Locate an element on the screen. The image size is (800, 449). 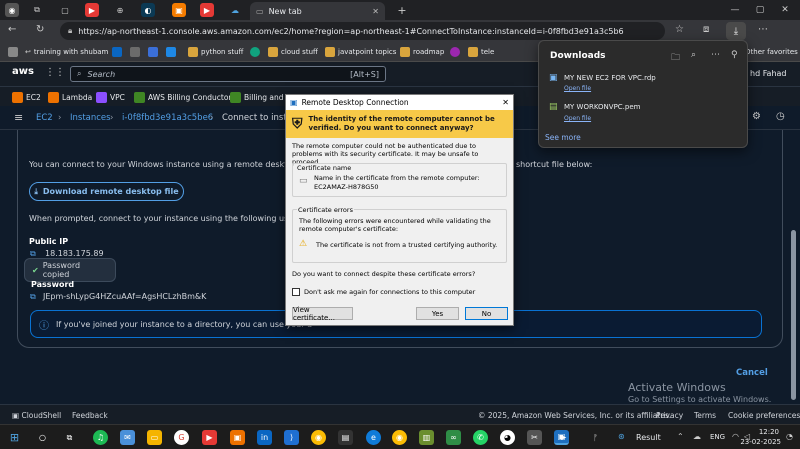
bookmark-linkedin is located at coordinates (117, 52).